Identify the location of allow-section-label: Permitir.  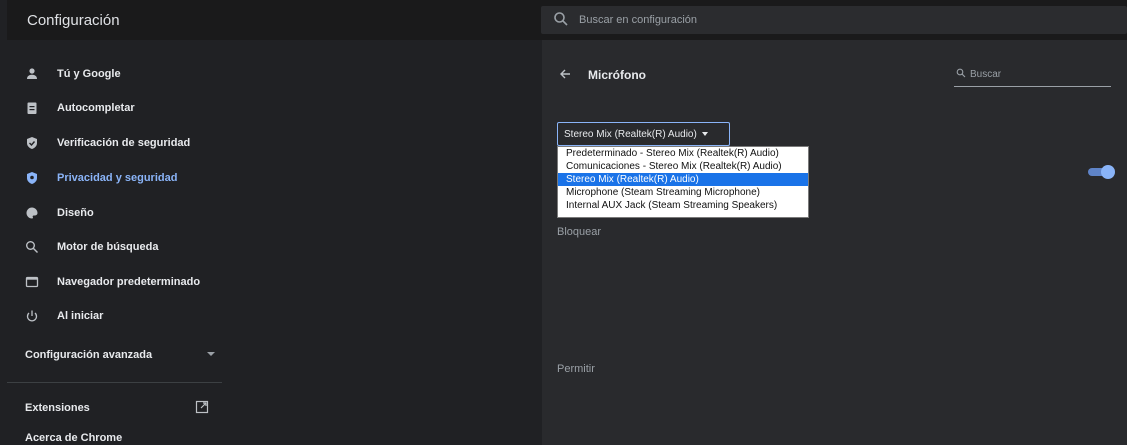
(576, 369).